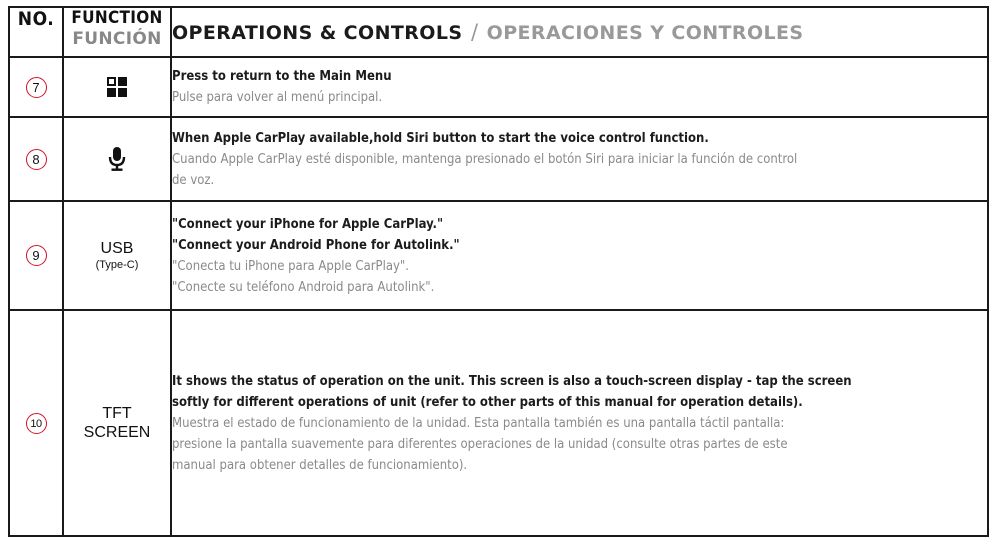 The width and height of the screenshot is (995, 544). Describe the element at coordinates (282, 76) in the screenshot. I see `description-en-line: Press to return to the Main Menu` at that location.